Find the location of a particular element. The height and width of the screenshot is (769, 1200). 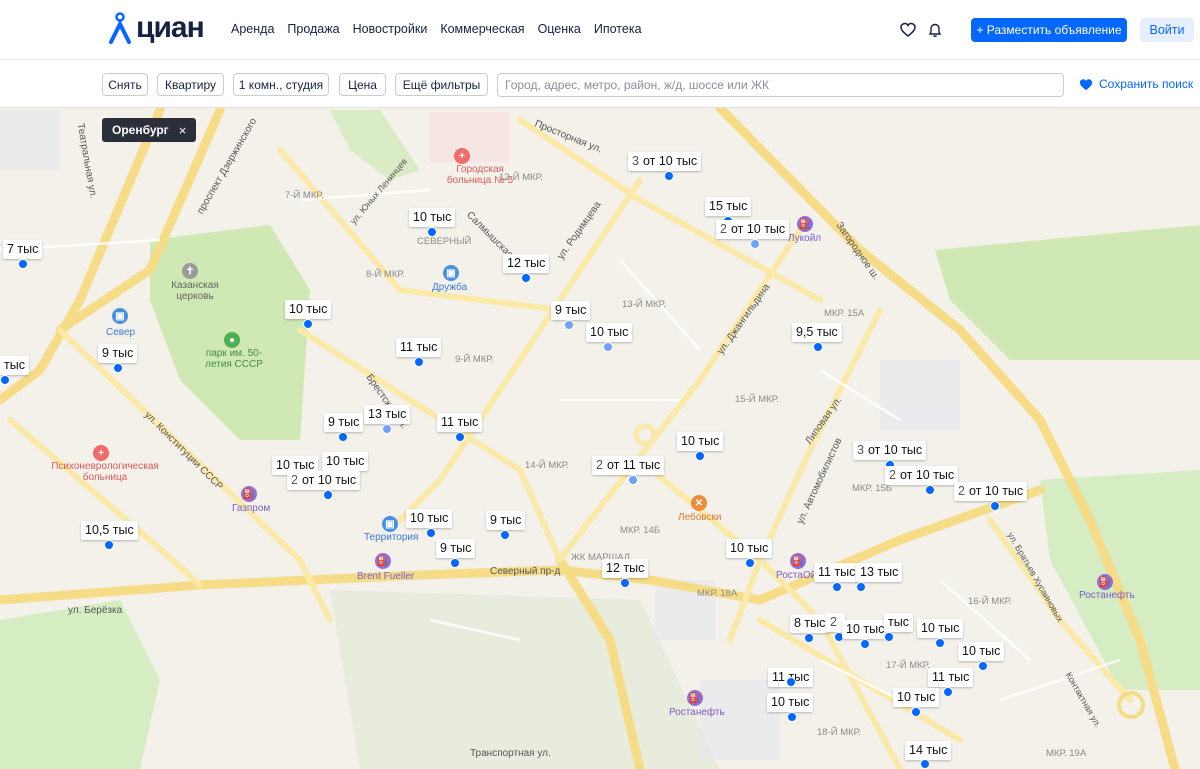

bell-icon is located at coordinates (935, 30).